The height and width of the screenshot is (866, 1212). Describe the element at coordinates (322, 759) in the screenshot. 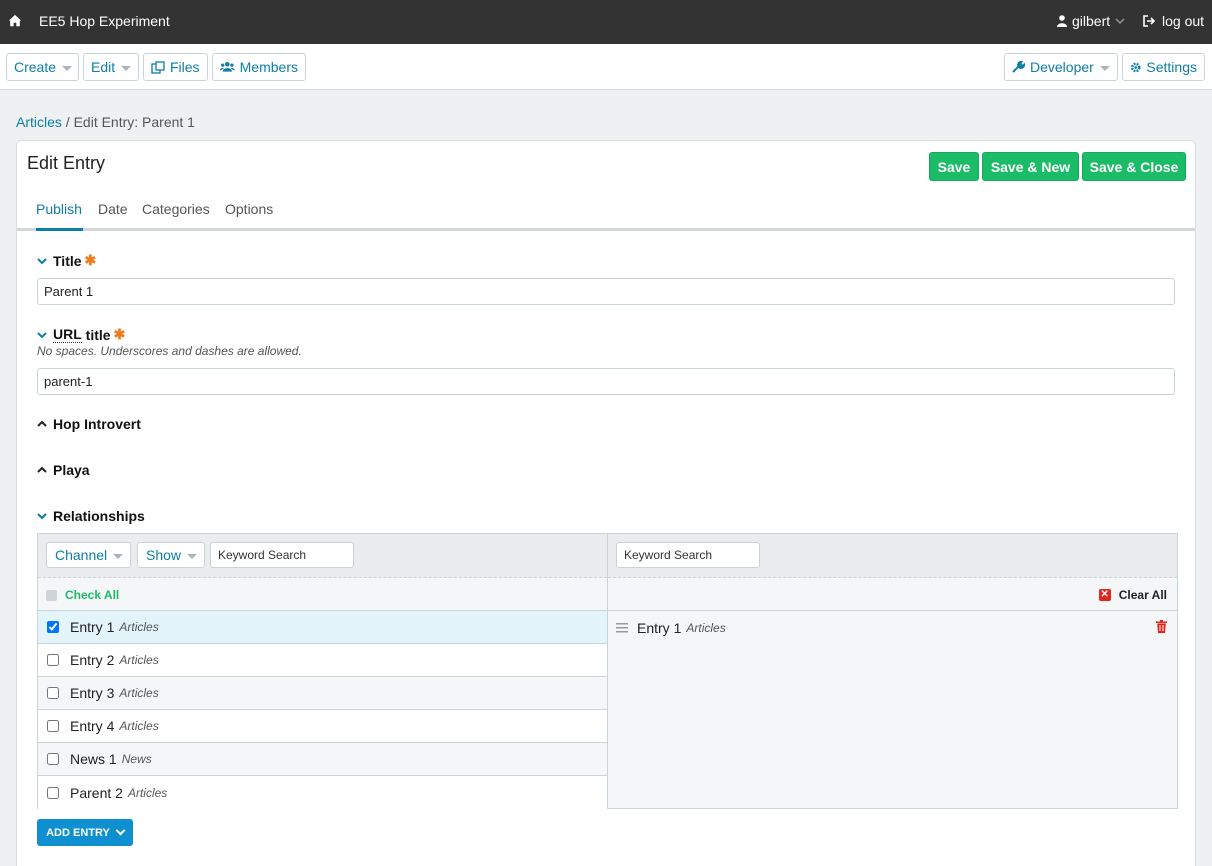

I see `list-item: News 1 News` at that location.